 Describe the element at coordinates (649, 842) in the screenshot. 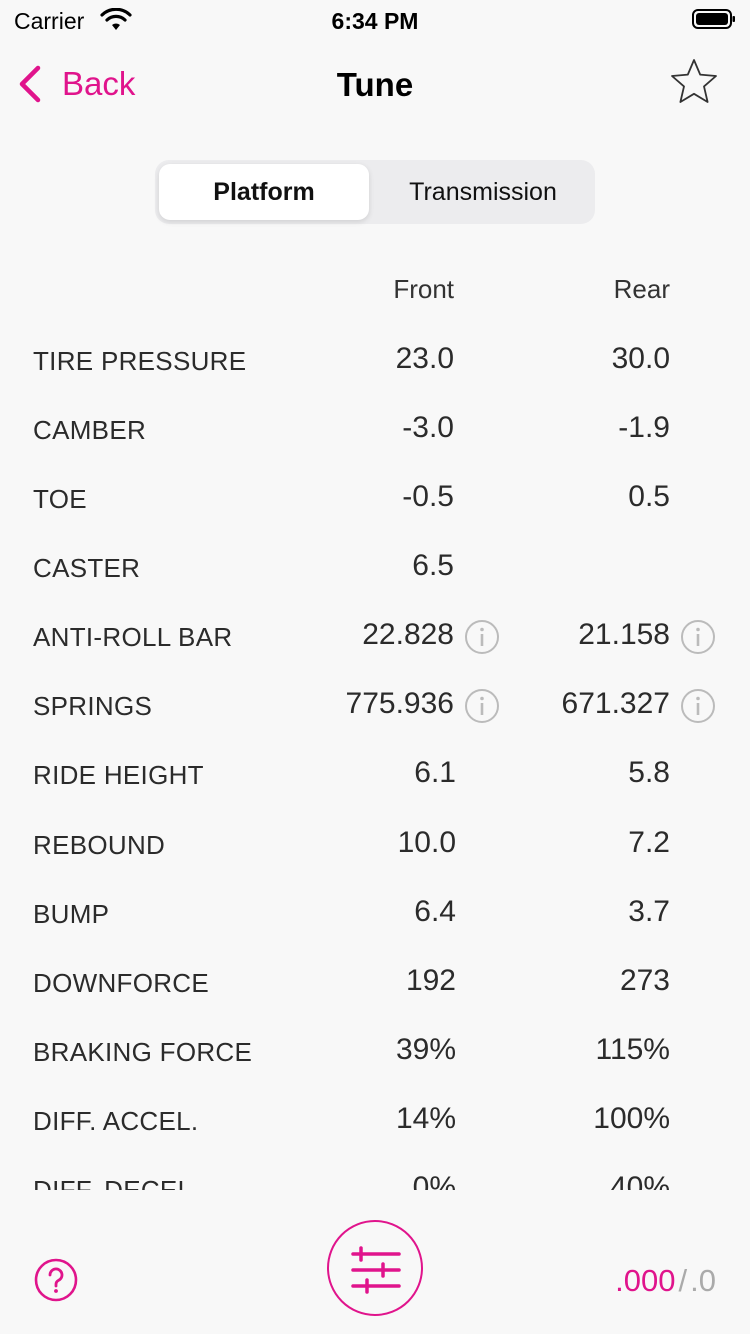

I see `rear-value: 7.2` at that location.